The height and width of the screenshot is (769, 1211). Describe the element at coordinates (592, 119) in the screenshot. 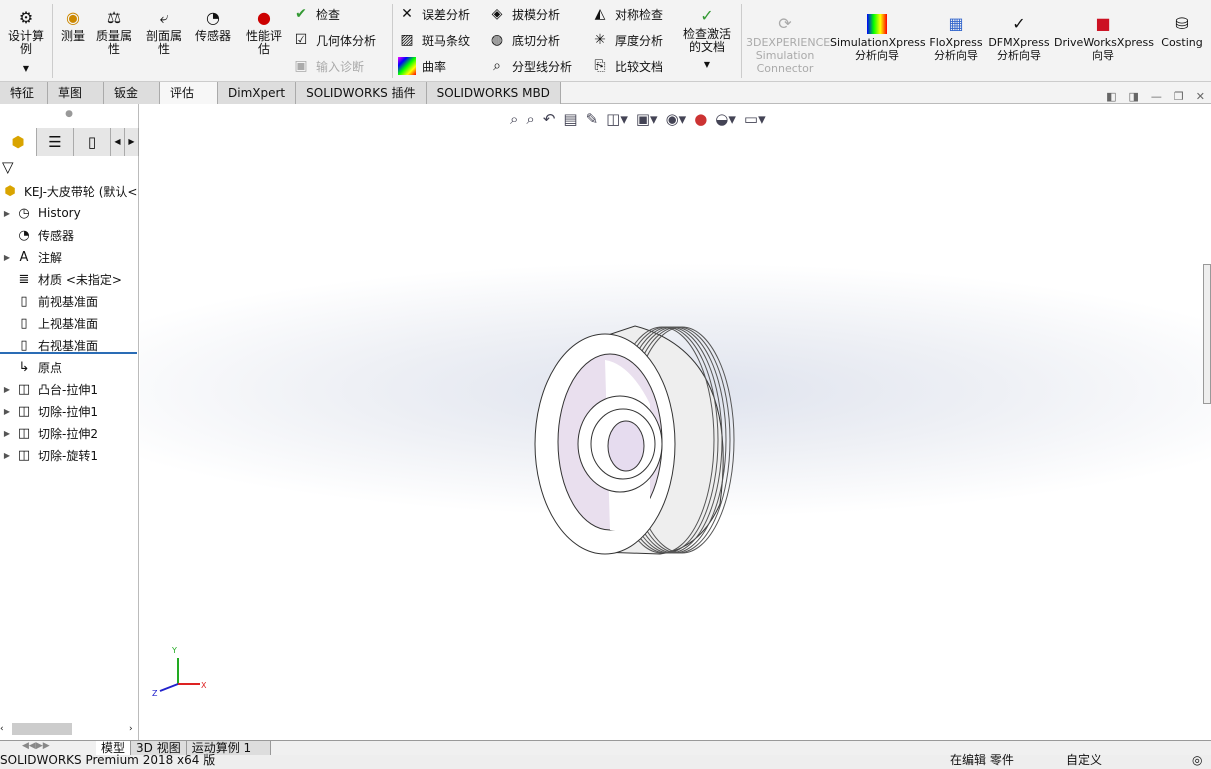

I see `dynamic-annotation-icon: ✎` at that location.